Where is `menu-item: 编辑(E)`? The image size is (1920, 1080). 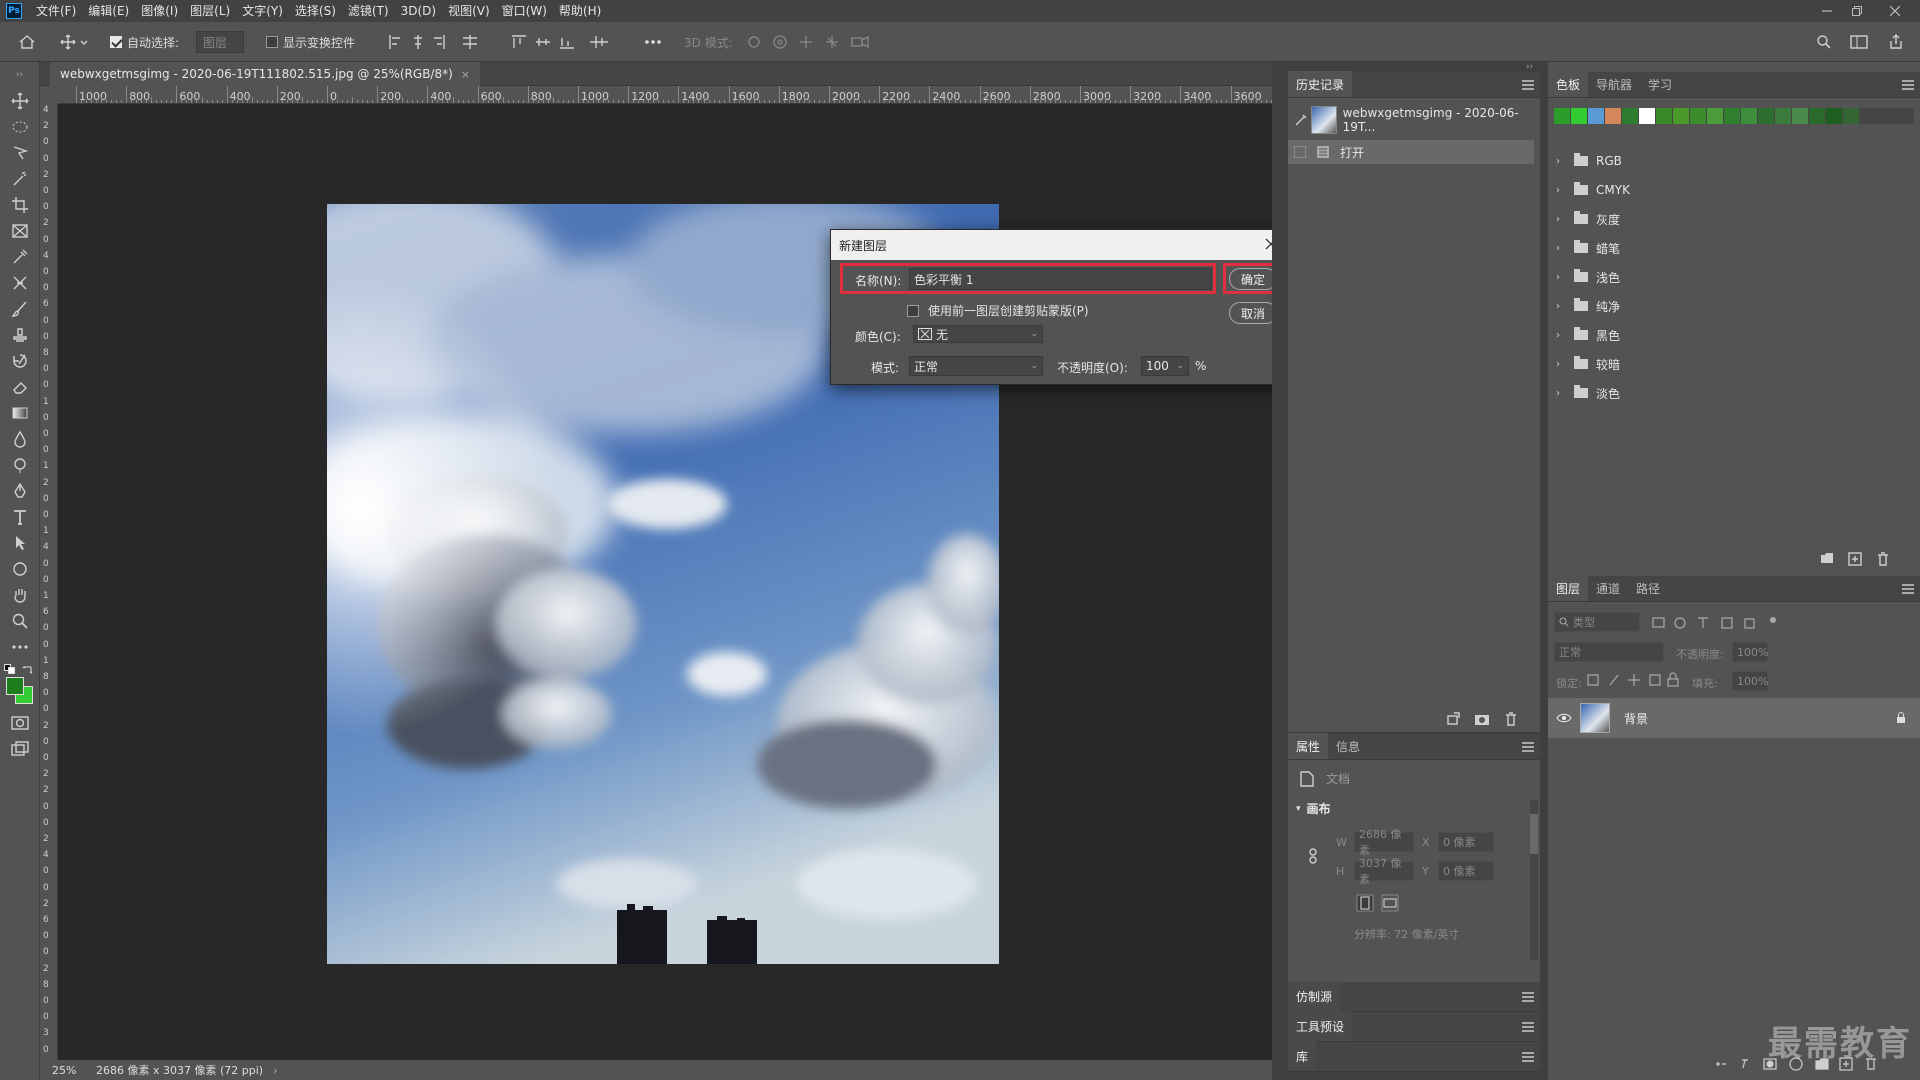
menu-item: 编辑(E) is located at coordinates (108, 11).